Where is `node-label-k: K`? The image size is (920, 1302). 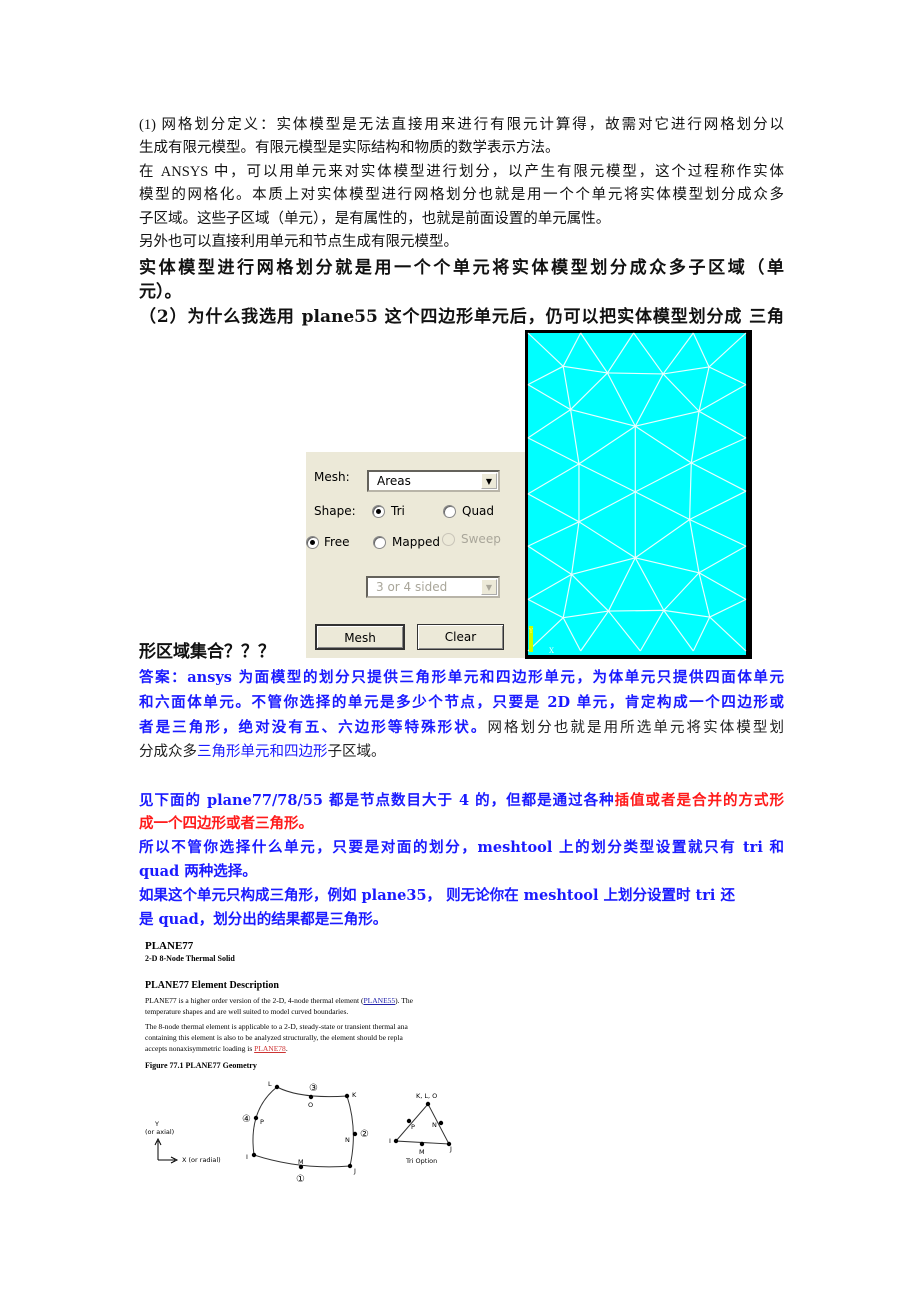 node-label-k: K is located at coordinates (354, 1095).